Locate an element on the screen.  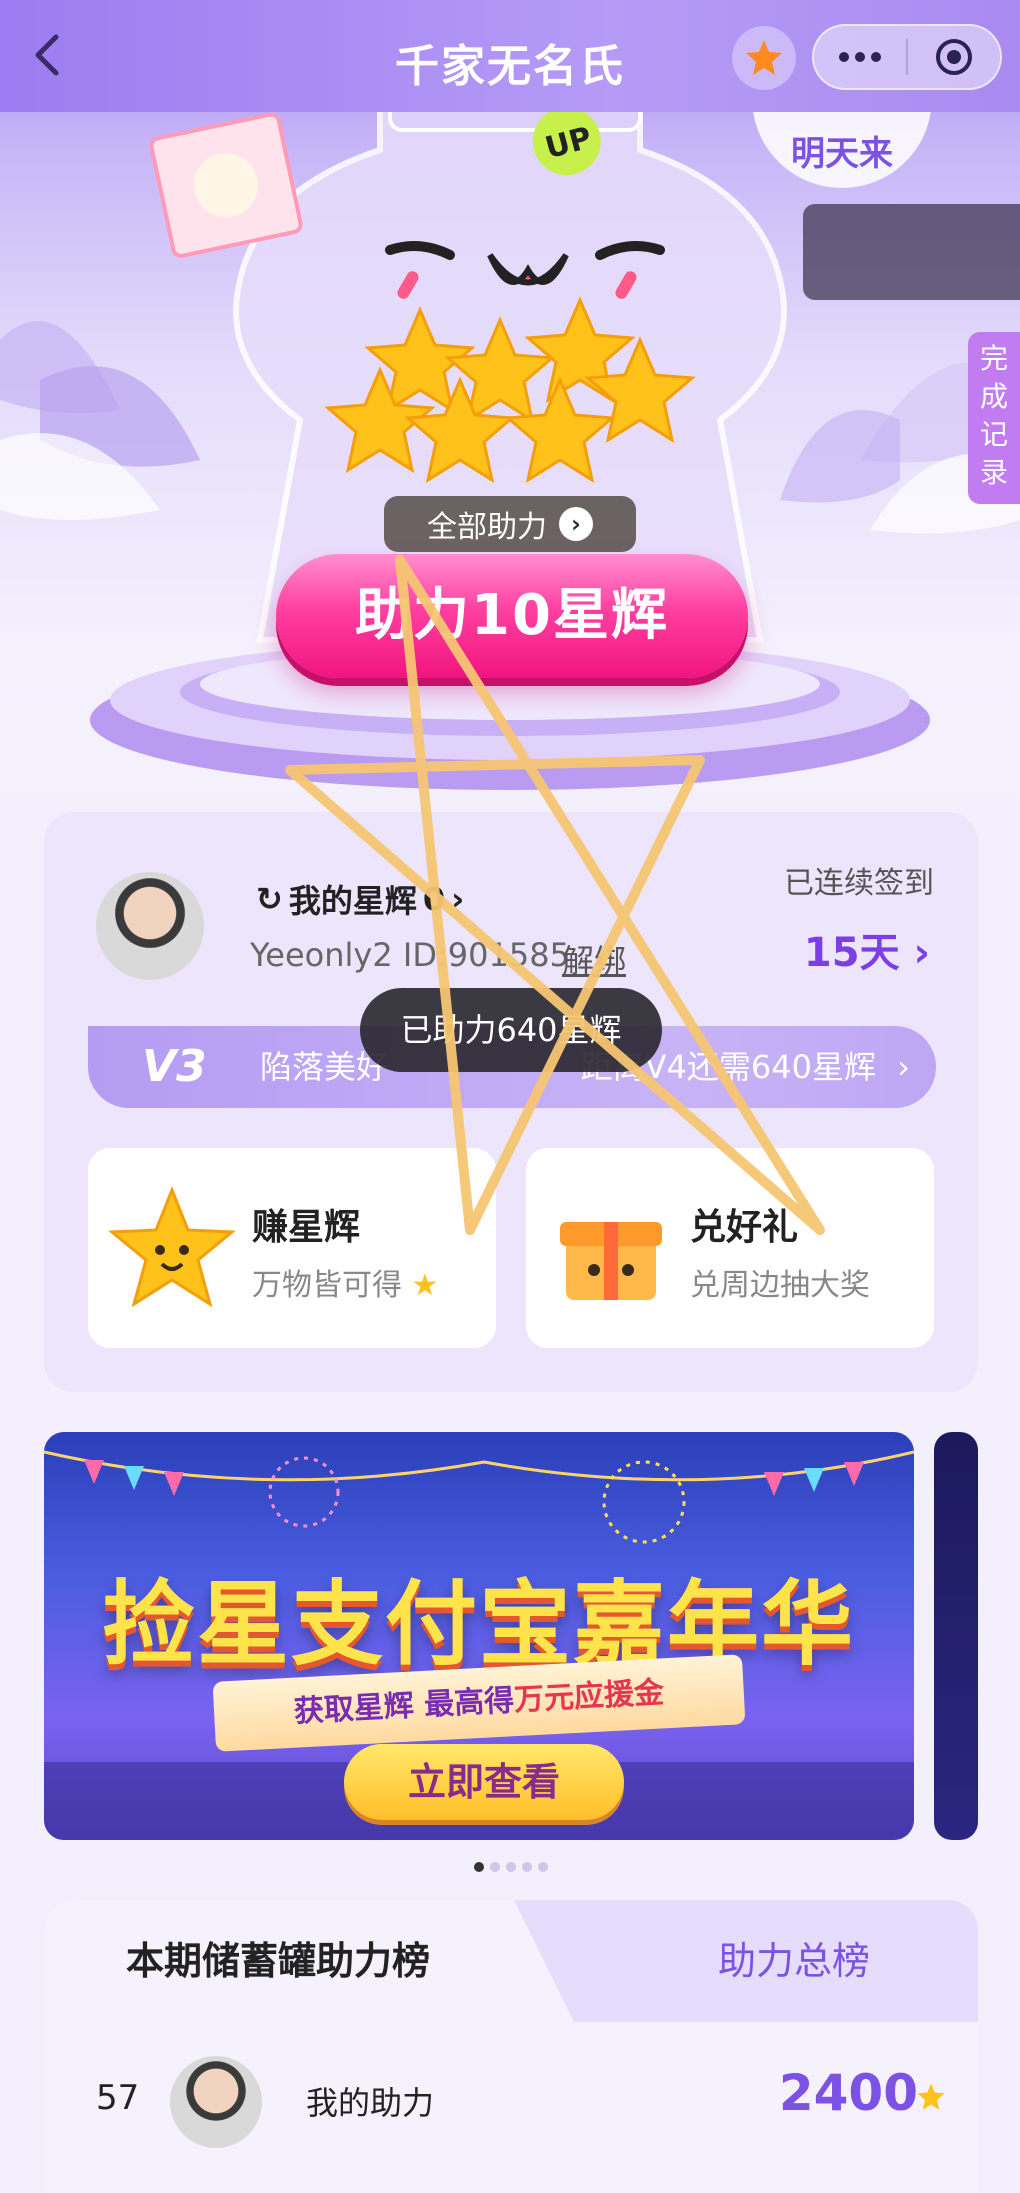
smiling-star-icon is located at coordinates (172, 1246).